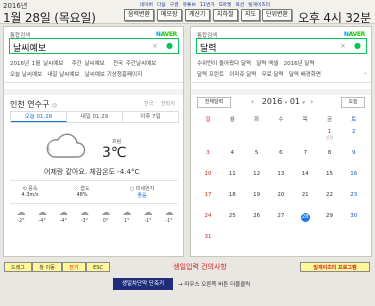 Image resolution: width=375 pixels, height=306 pixels. What do you see at coordinates (257, 216) in the screenshot?
I see `calendar-day: 26` at bounding box center [257, 216].